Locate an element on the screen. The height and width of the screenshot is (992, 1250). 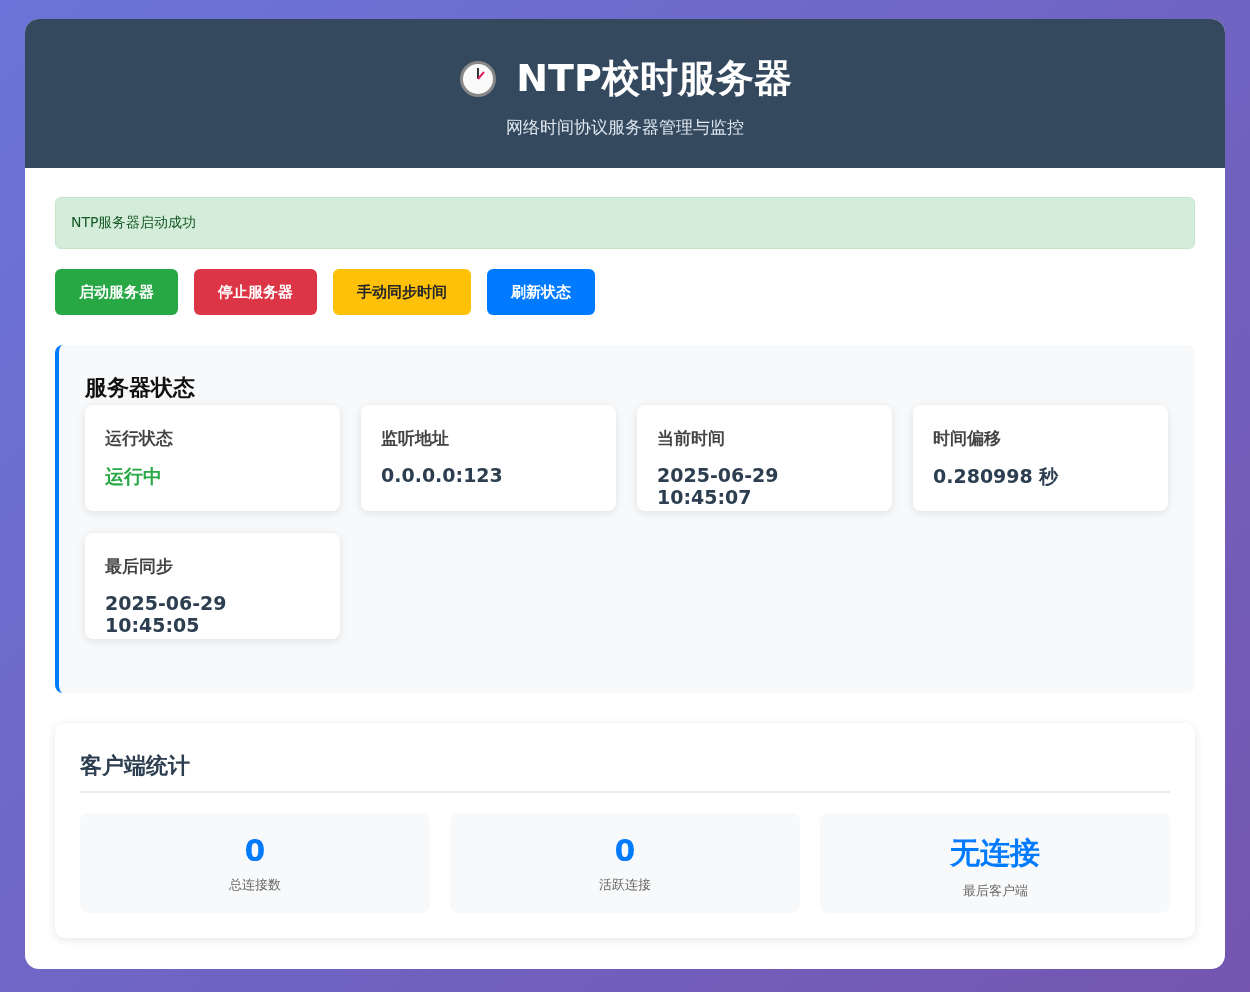
status-value: 0.280998 秒 is located at coordinates (996, 476).